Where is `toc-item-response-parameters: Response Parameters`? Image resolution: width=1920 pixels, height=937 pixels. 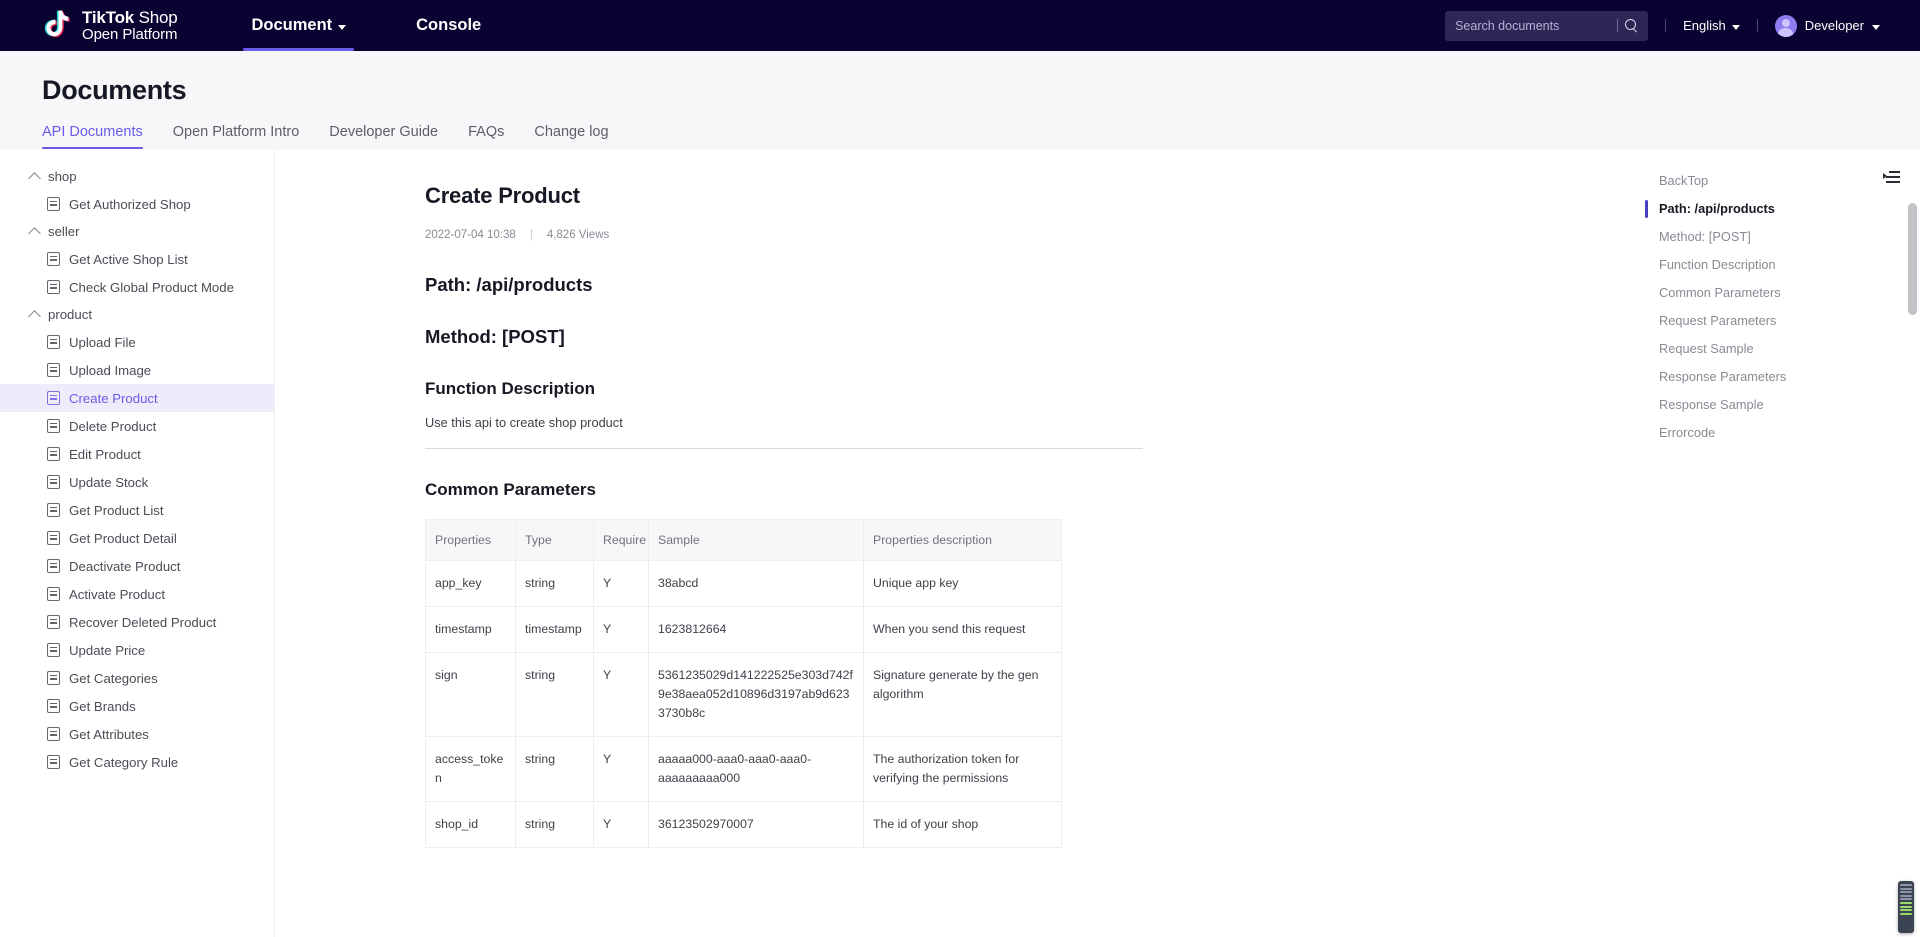
toc-item-response-parameters: Response Parameters is located at coordinates (1779, 377).